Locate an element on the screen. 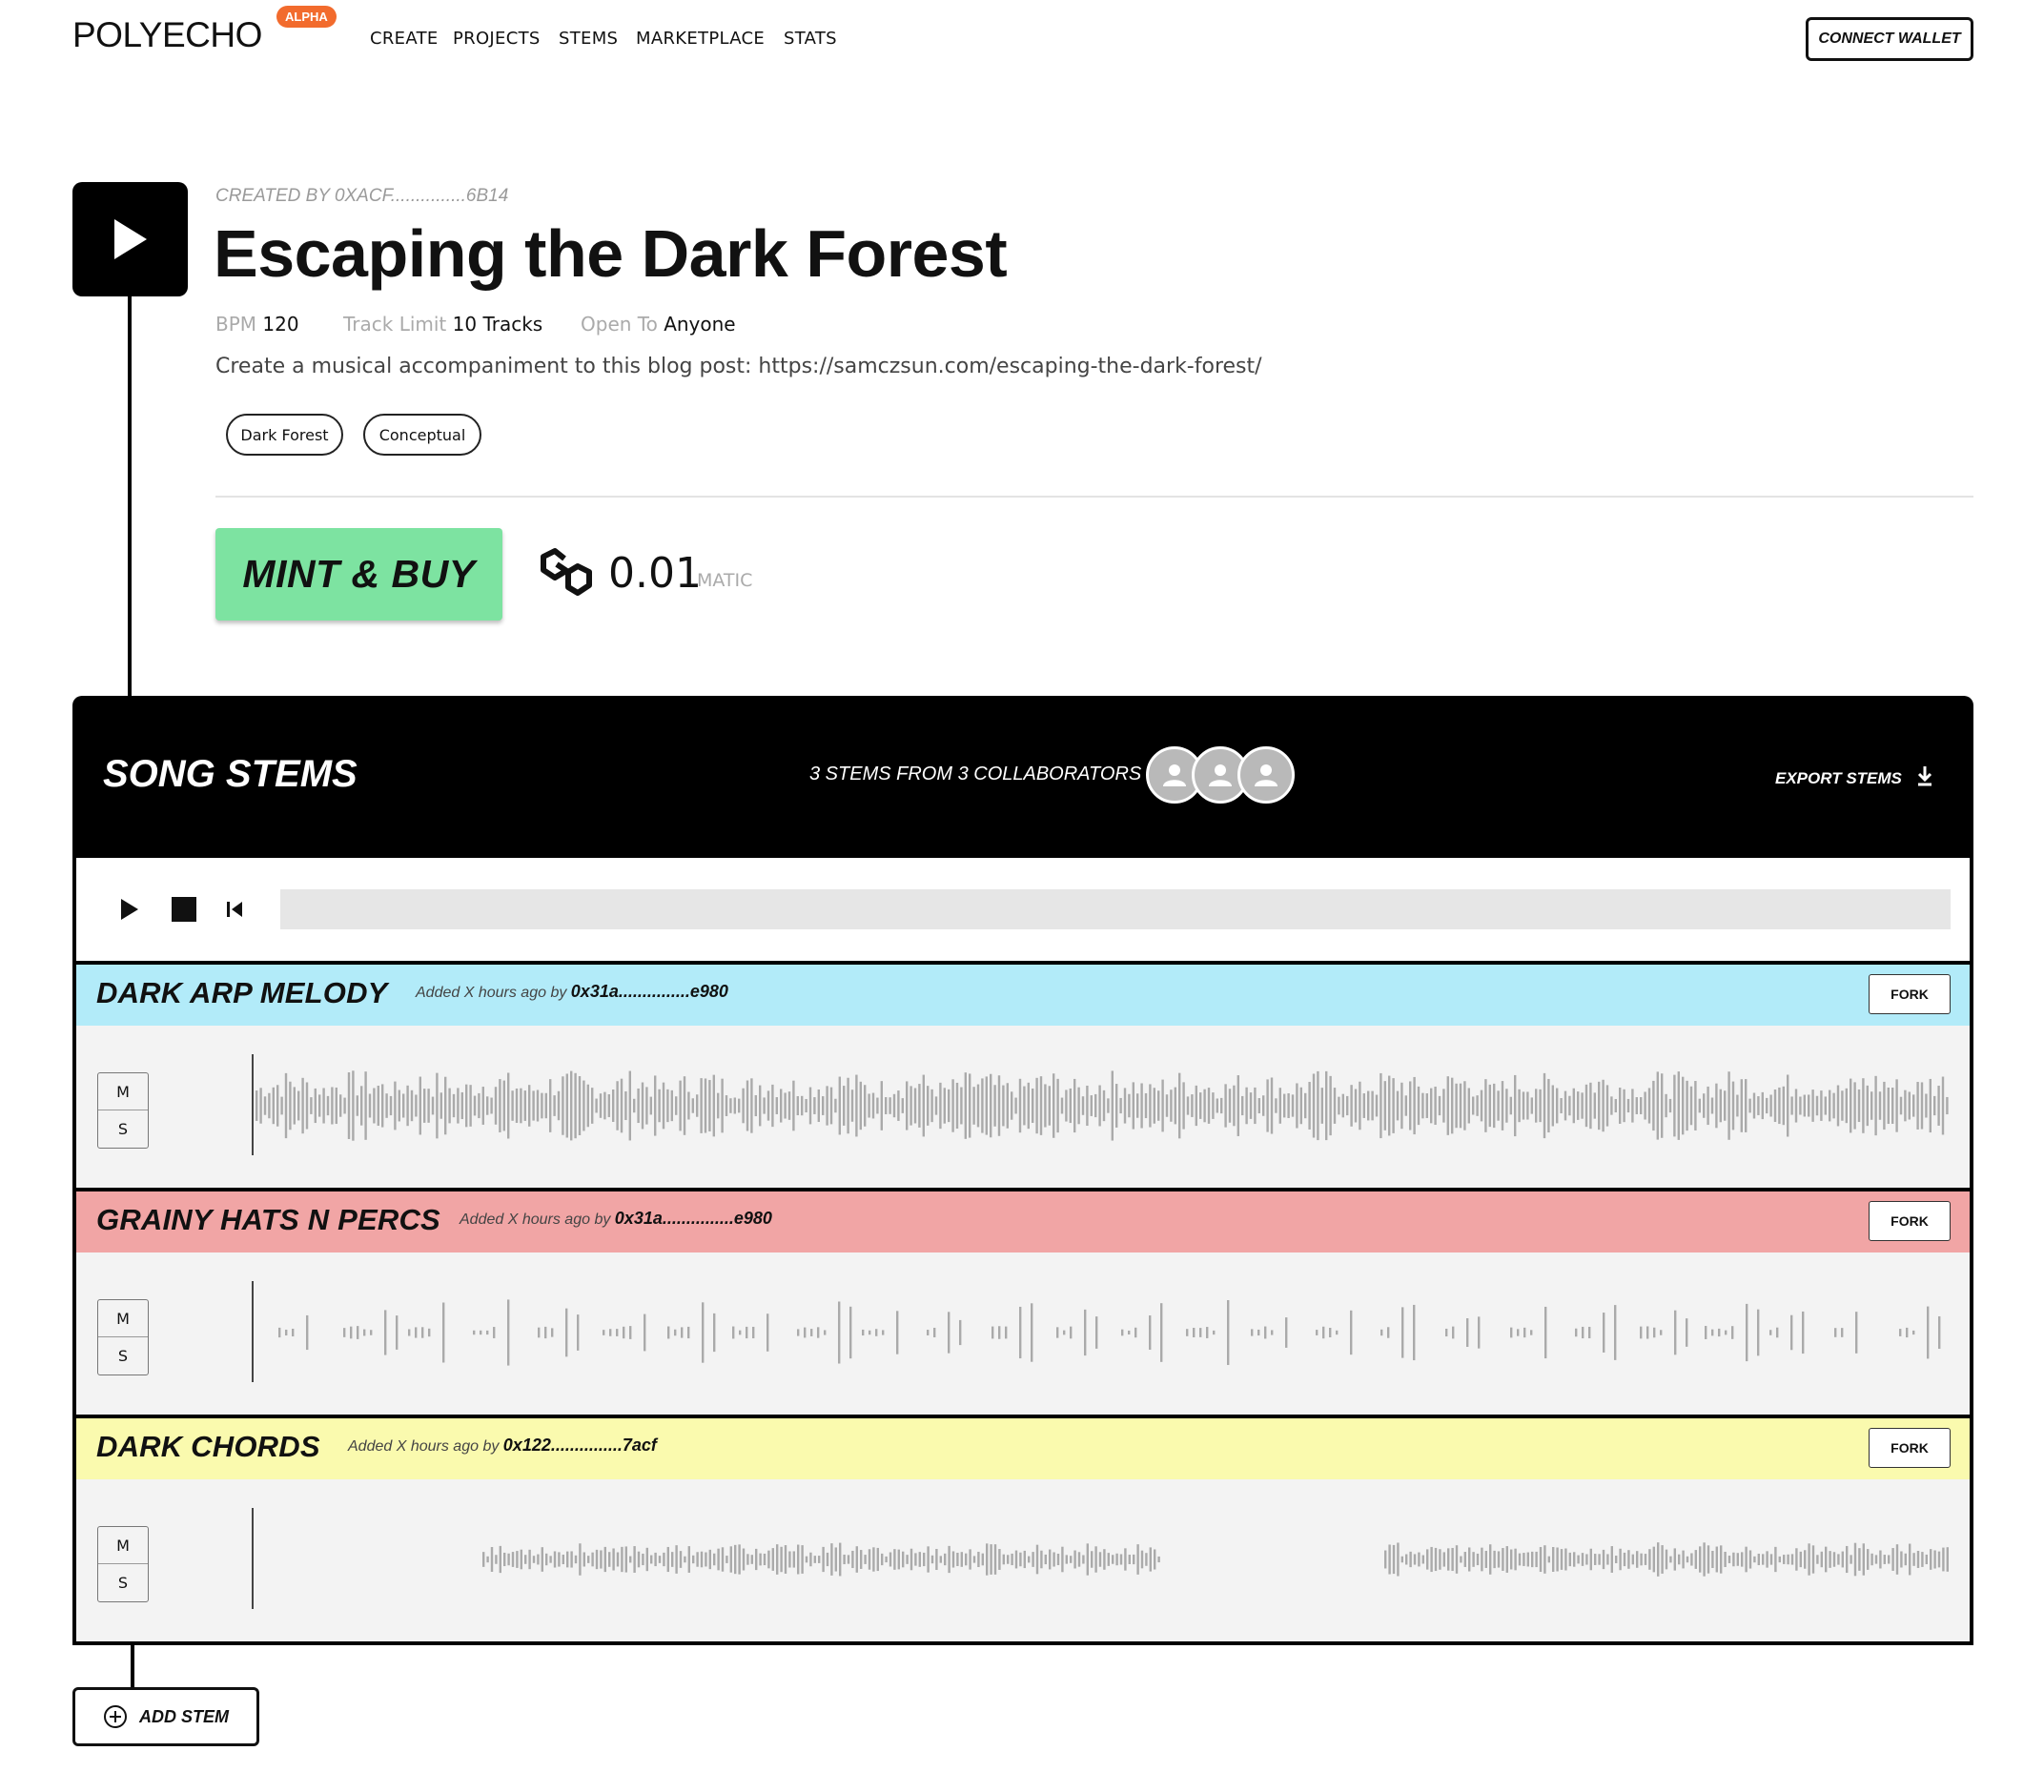 This screenshot has height=1792, width=2044. timeline-scrubber is located at coordinates (1115, 909).